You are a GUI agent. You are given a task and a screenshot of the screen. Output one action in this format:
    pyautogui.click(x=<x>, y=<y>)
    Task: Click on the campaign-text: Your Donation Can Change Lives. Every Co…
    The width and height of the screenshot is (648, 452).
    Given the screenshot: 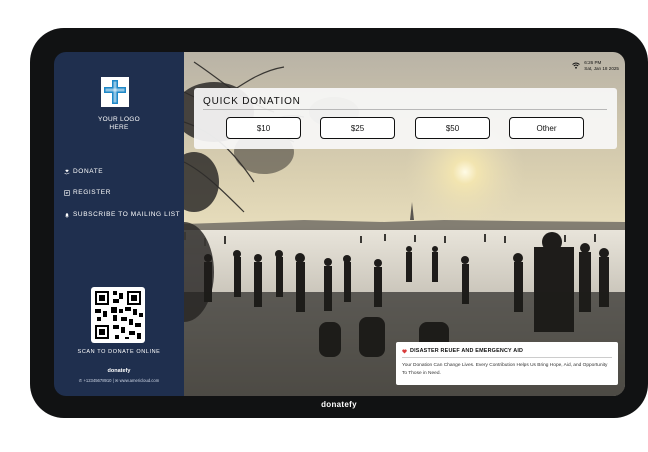 What is the action you would take?
    pyautogui.click(x=505, y=369)
    